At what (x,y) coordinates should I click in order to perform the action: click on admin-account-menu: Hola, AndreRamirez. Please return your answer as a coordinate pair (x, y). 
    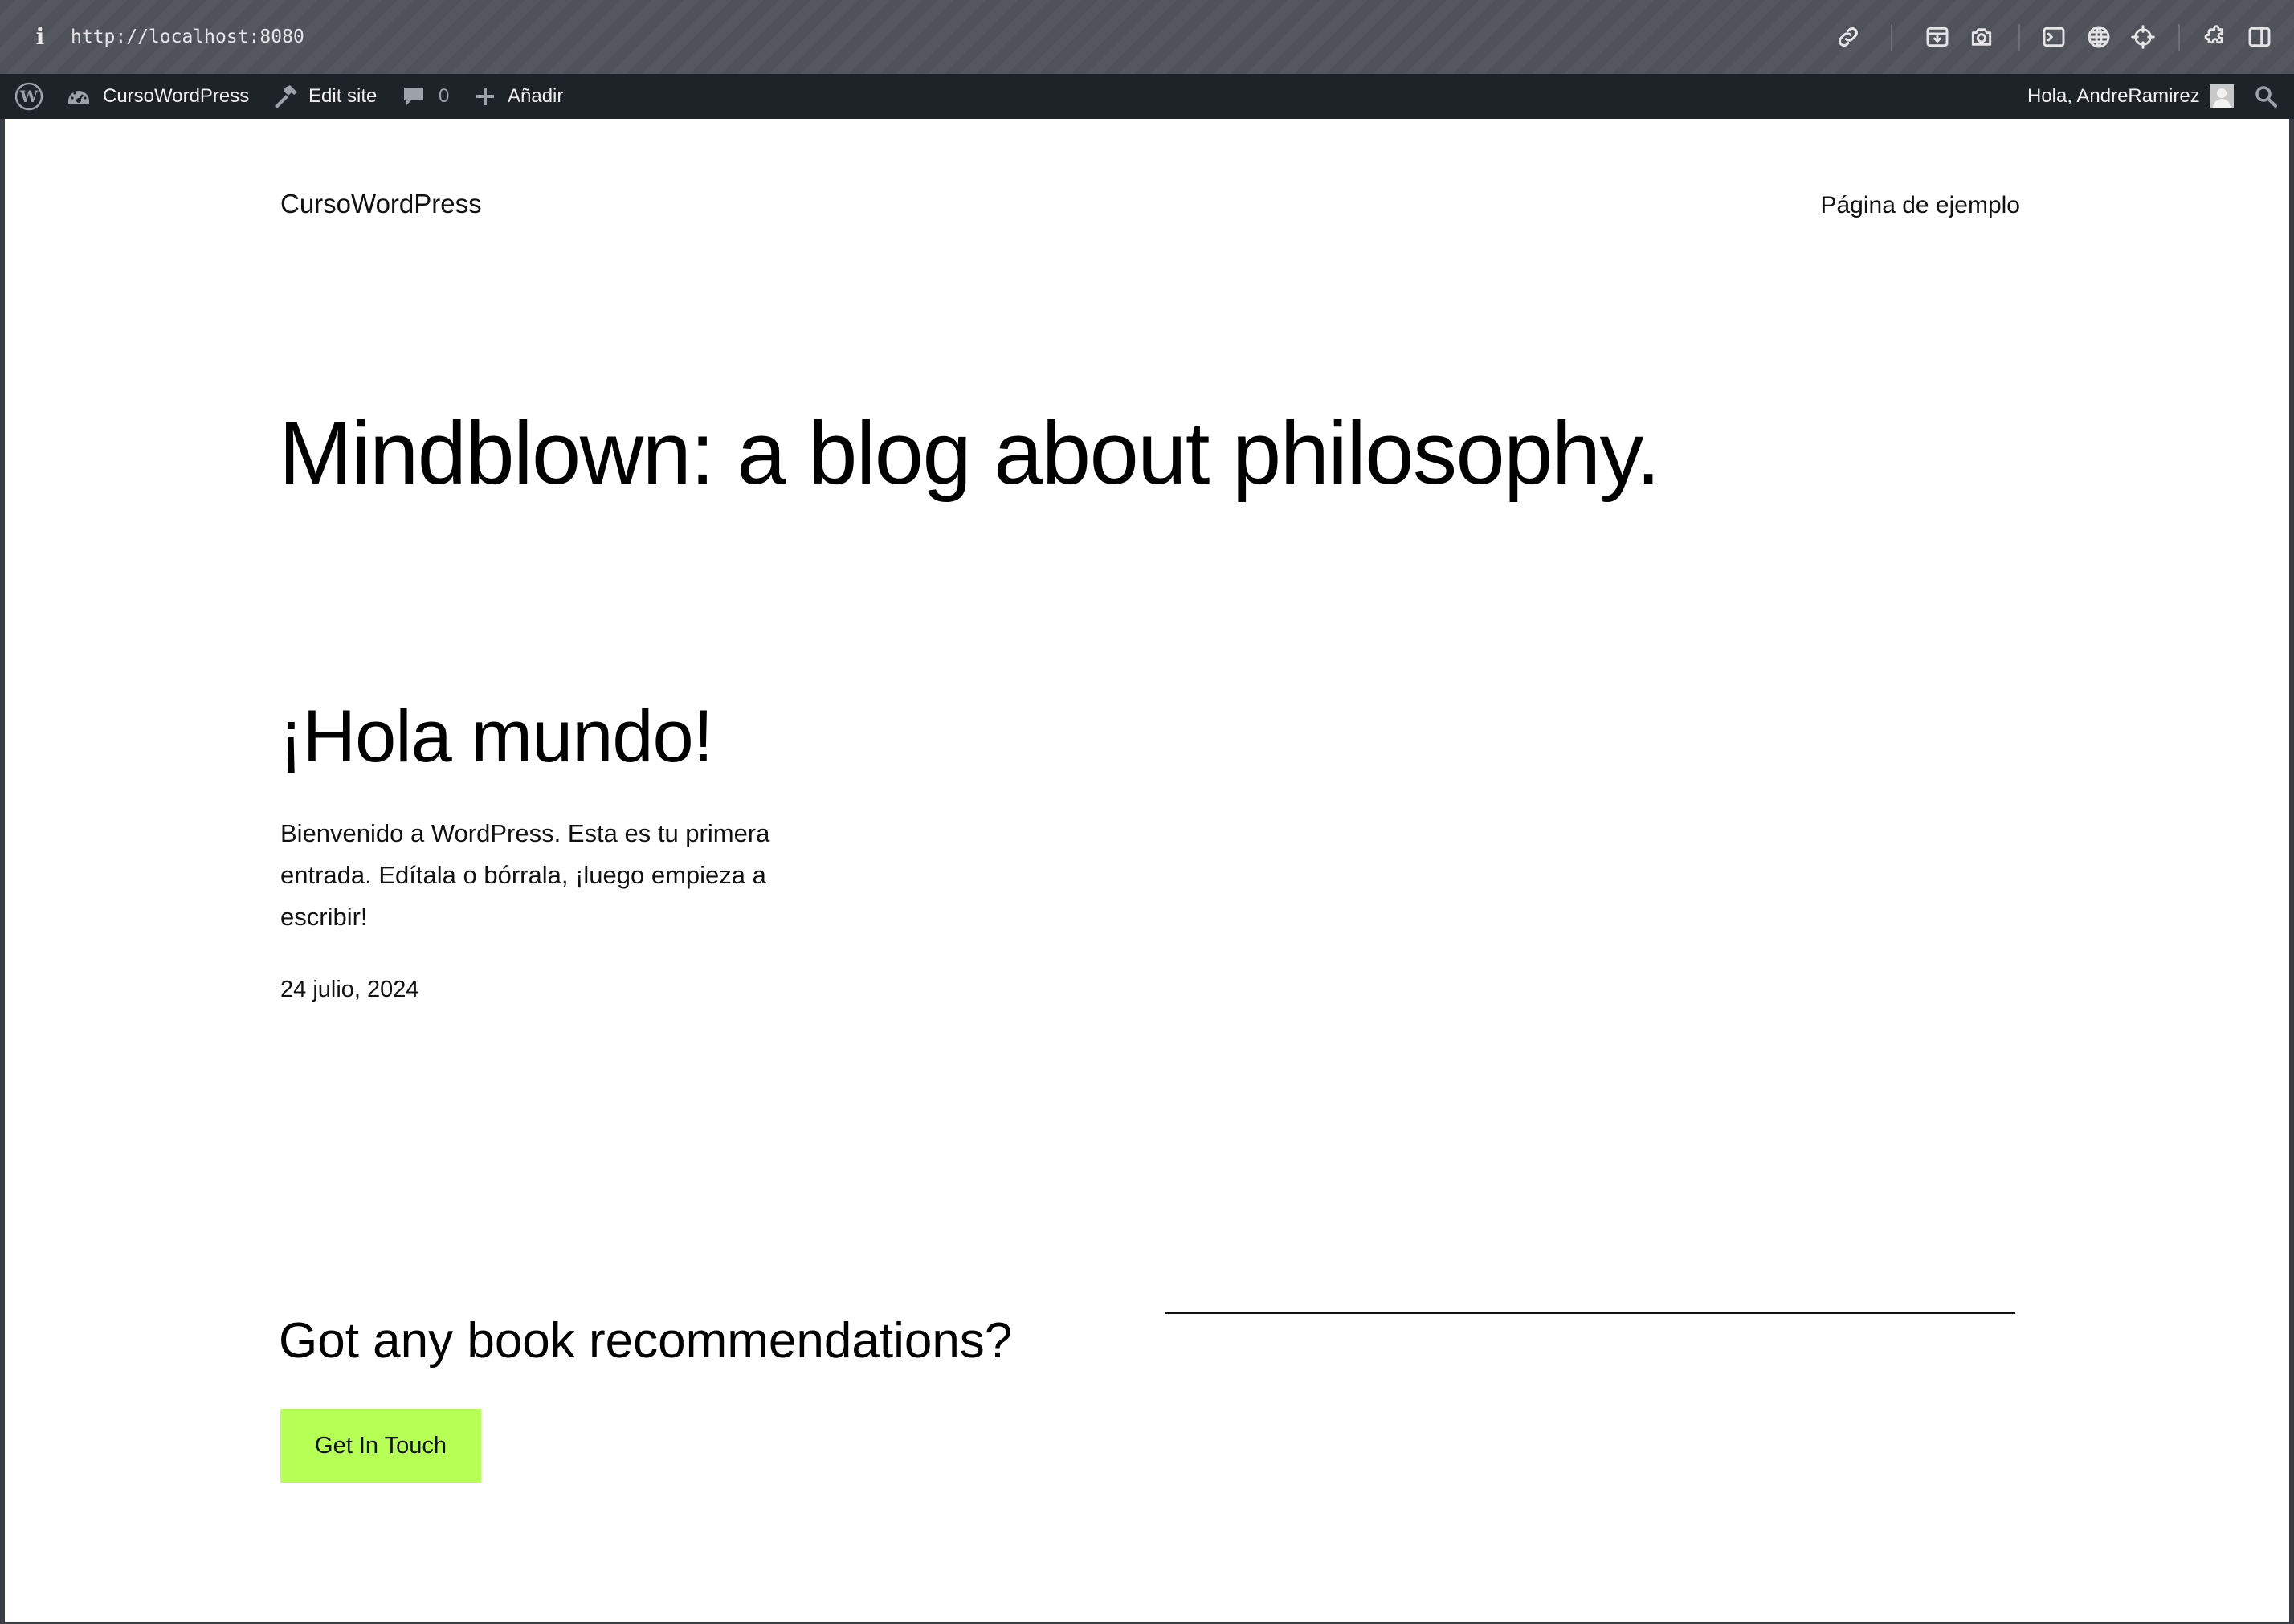
    Looking at the image, I should click on (2130, 96).